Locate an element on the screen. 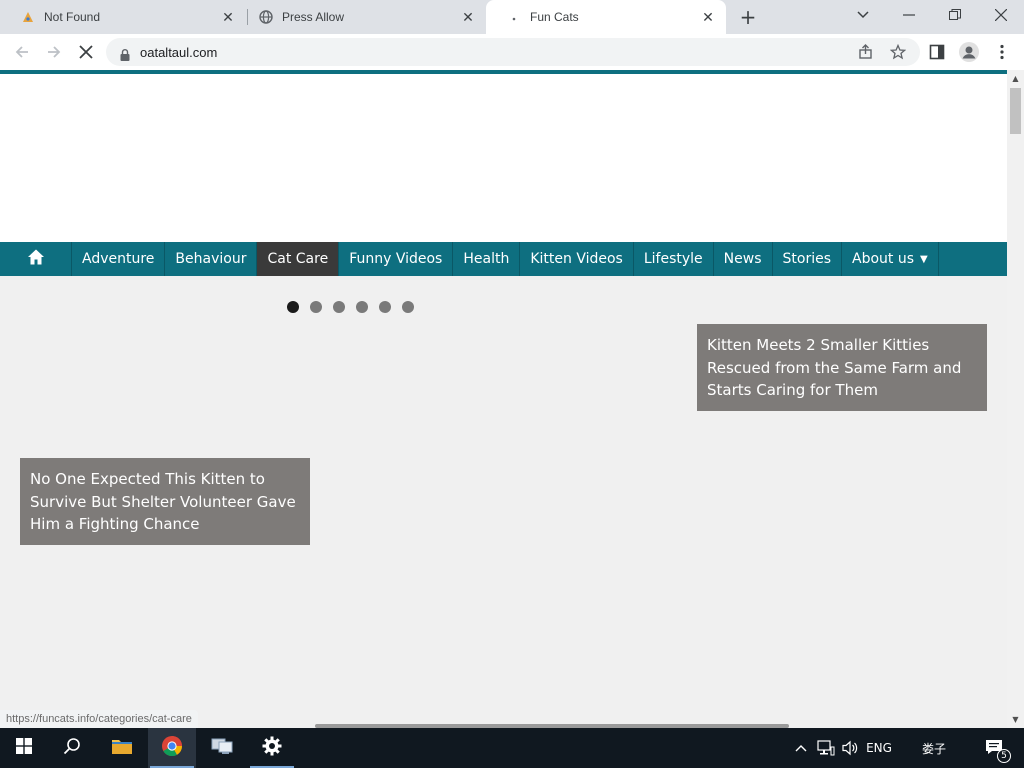 Image resolution: width=1024 pixels, height=768 pixels. tab-press-allow: Press Allow ✕ is located at coordinates (362, 17).